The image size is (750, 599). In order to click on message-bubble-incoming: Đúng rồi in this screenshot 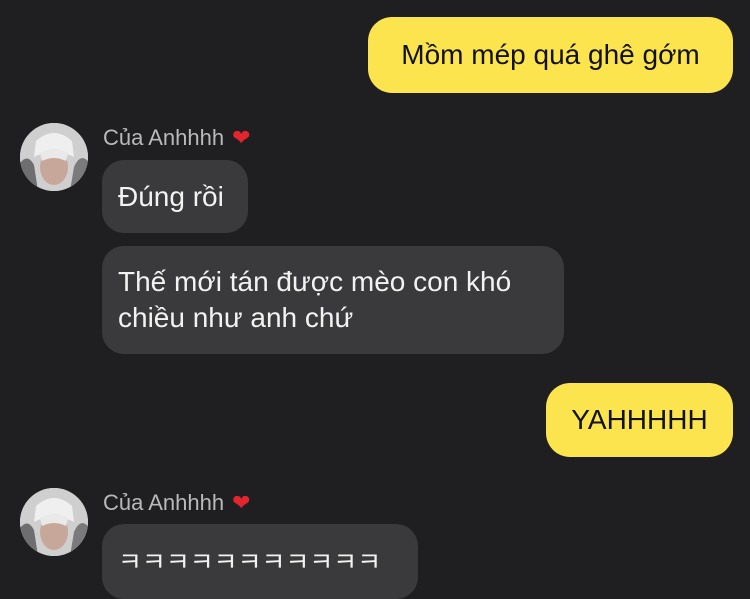, I will do `click(175, 196)`.